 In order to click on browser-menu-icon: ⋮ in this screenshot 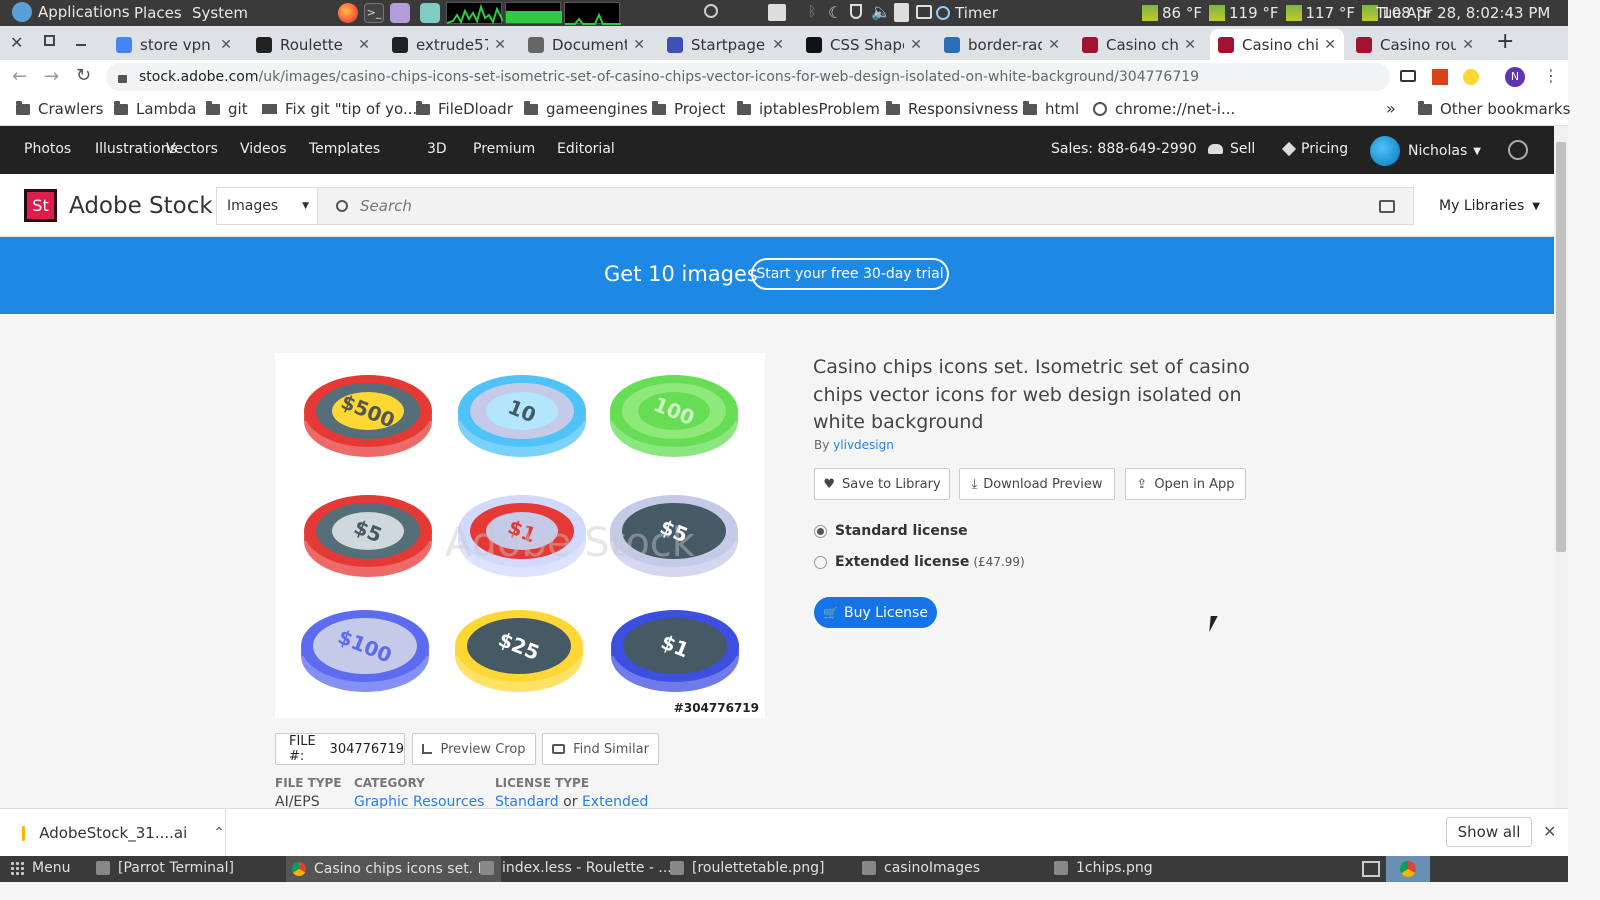, I will do `click(1551, 75)`.